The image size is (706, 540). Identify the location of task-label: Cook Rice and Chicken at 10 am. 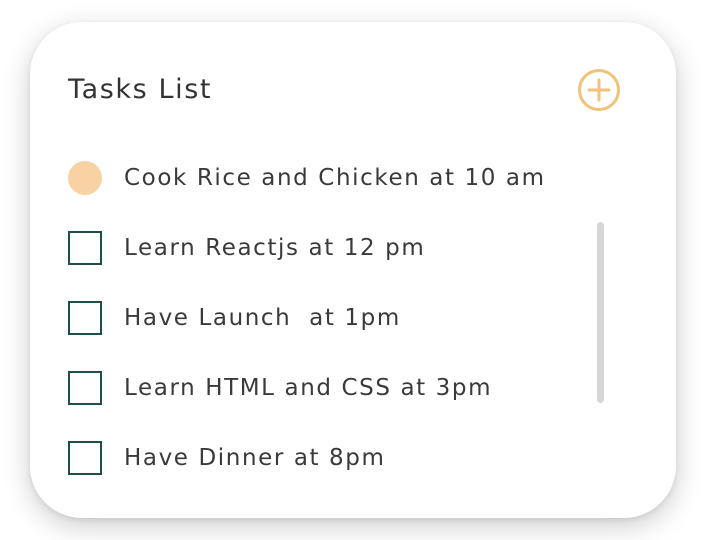
(335, 178).